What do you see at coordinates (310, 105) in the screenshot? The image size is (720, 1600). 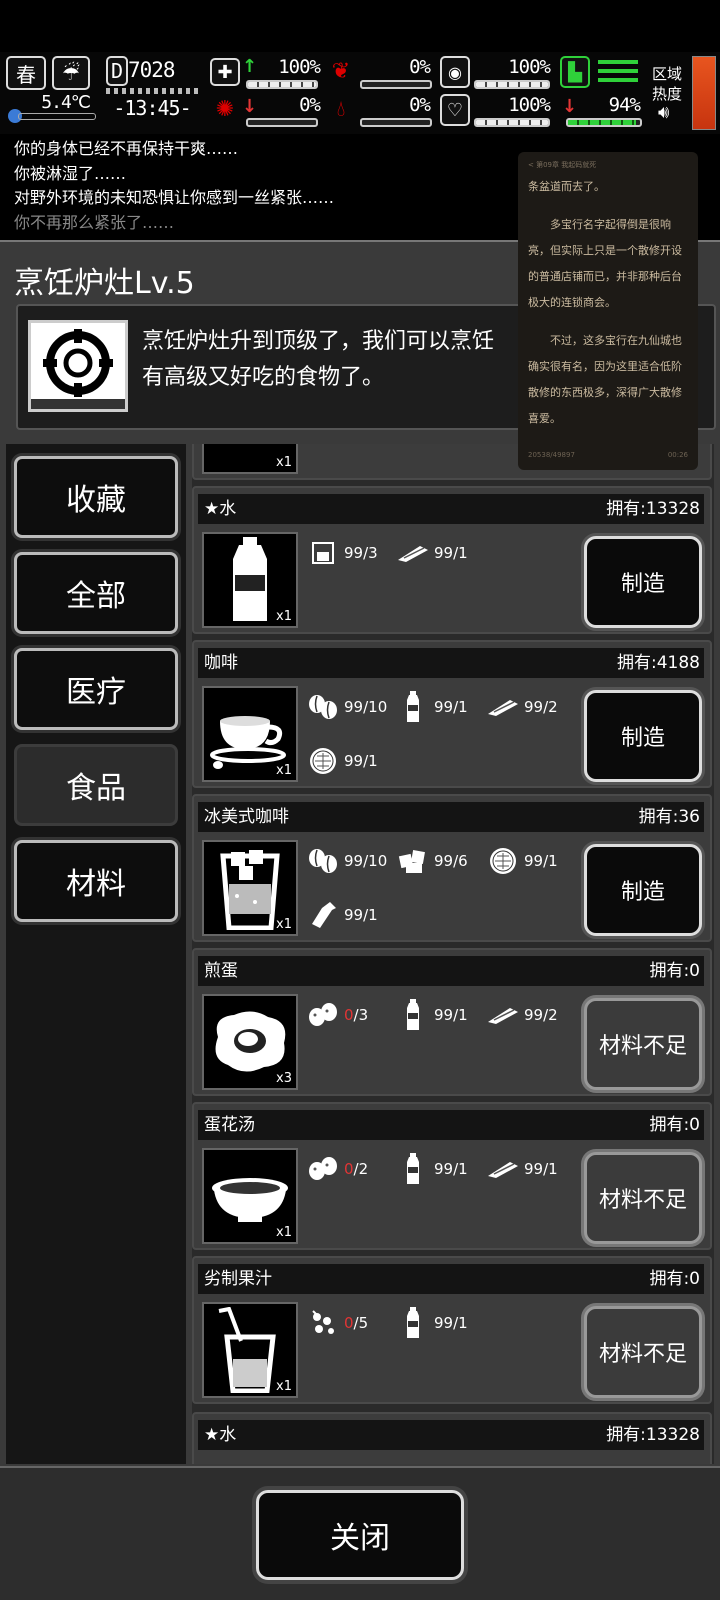 I see `infection-pct: 0%` at bounding box center [310, 105].